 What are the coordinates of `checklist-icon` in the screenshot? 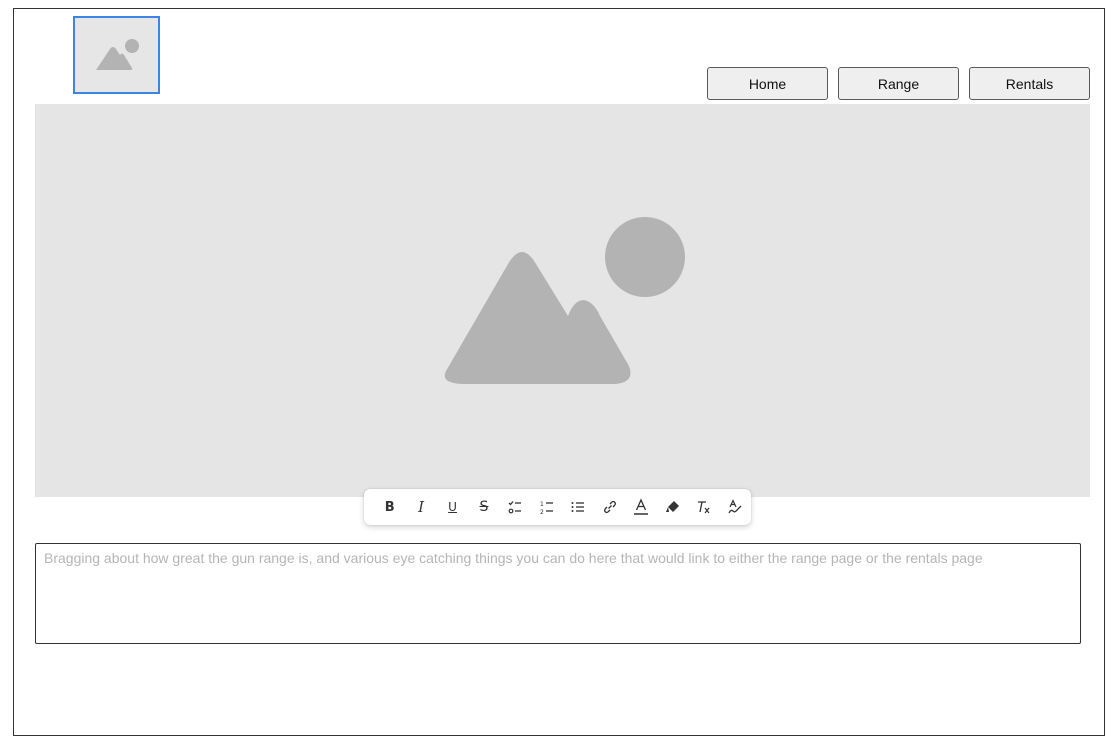 It's located at (515, 507).